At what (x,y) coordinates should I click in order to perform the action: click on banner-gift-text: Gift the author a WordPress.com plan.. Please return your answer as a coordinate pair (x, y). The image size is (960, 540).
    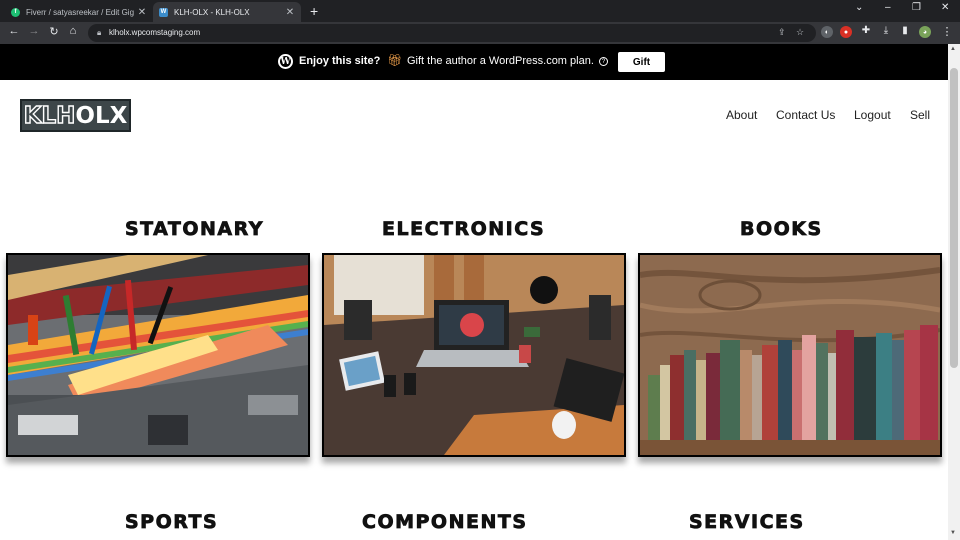
    Looking at the image, I should click on (500, 61).